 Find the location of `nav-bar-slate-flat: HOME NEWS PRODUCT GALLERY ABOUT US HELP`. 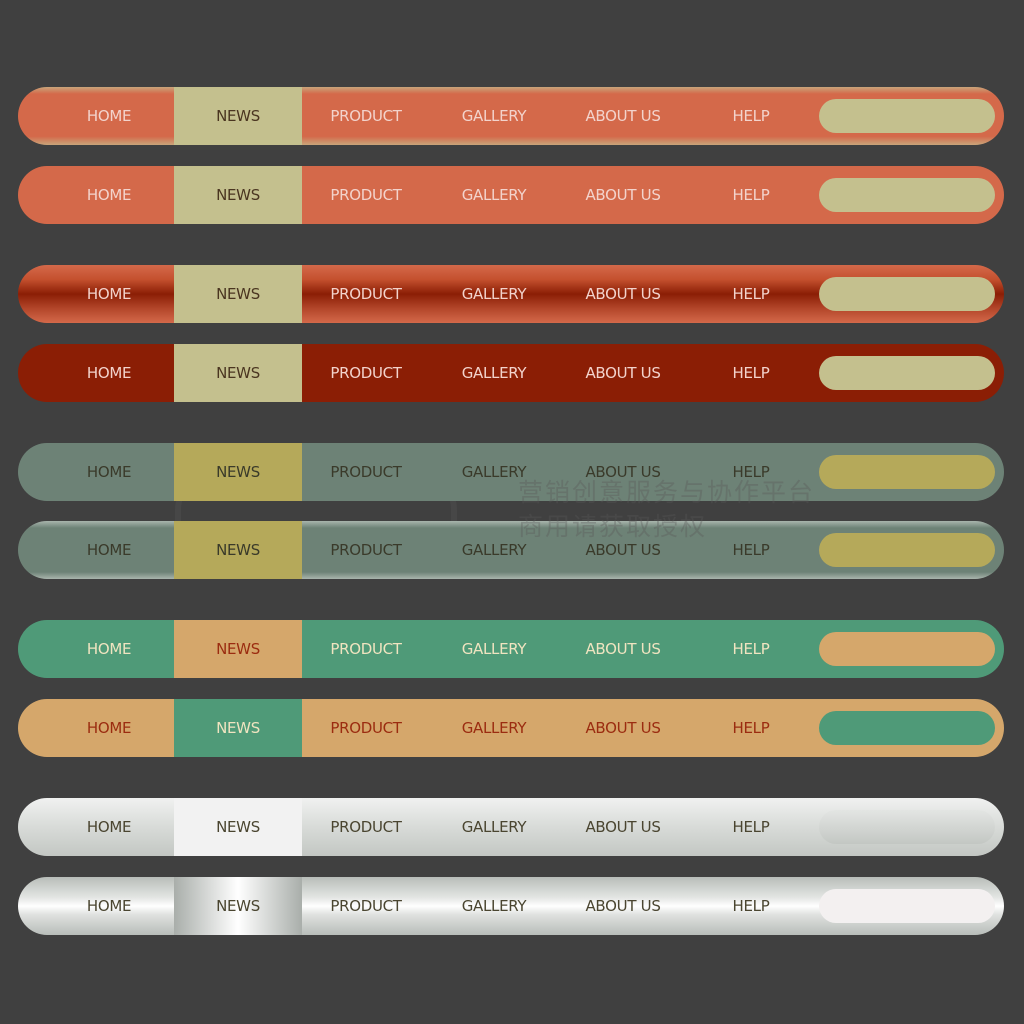

nav-bar-slate-flat: HOME NEWS PRODUCT GALLERY ABOUT US HELP is located at coordinates (511, 472).